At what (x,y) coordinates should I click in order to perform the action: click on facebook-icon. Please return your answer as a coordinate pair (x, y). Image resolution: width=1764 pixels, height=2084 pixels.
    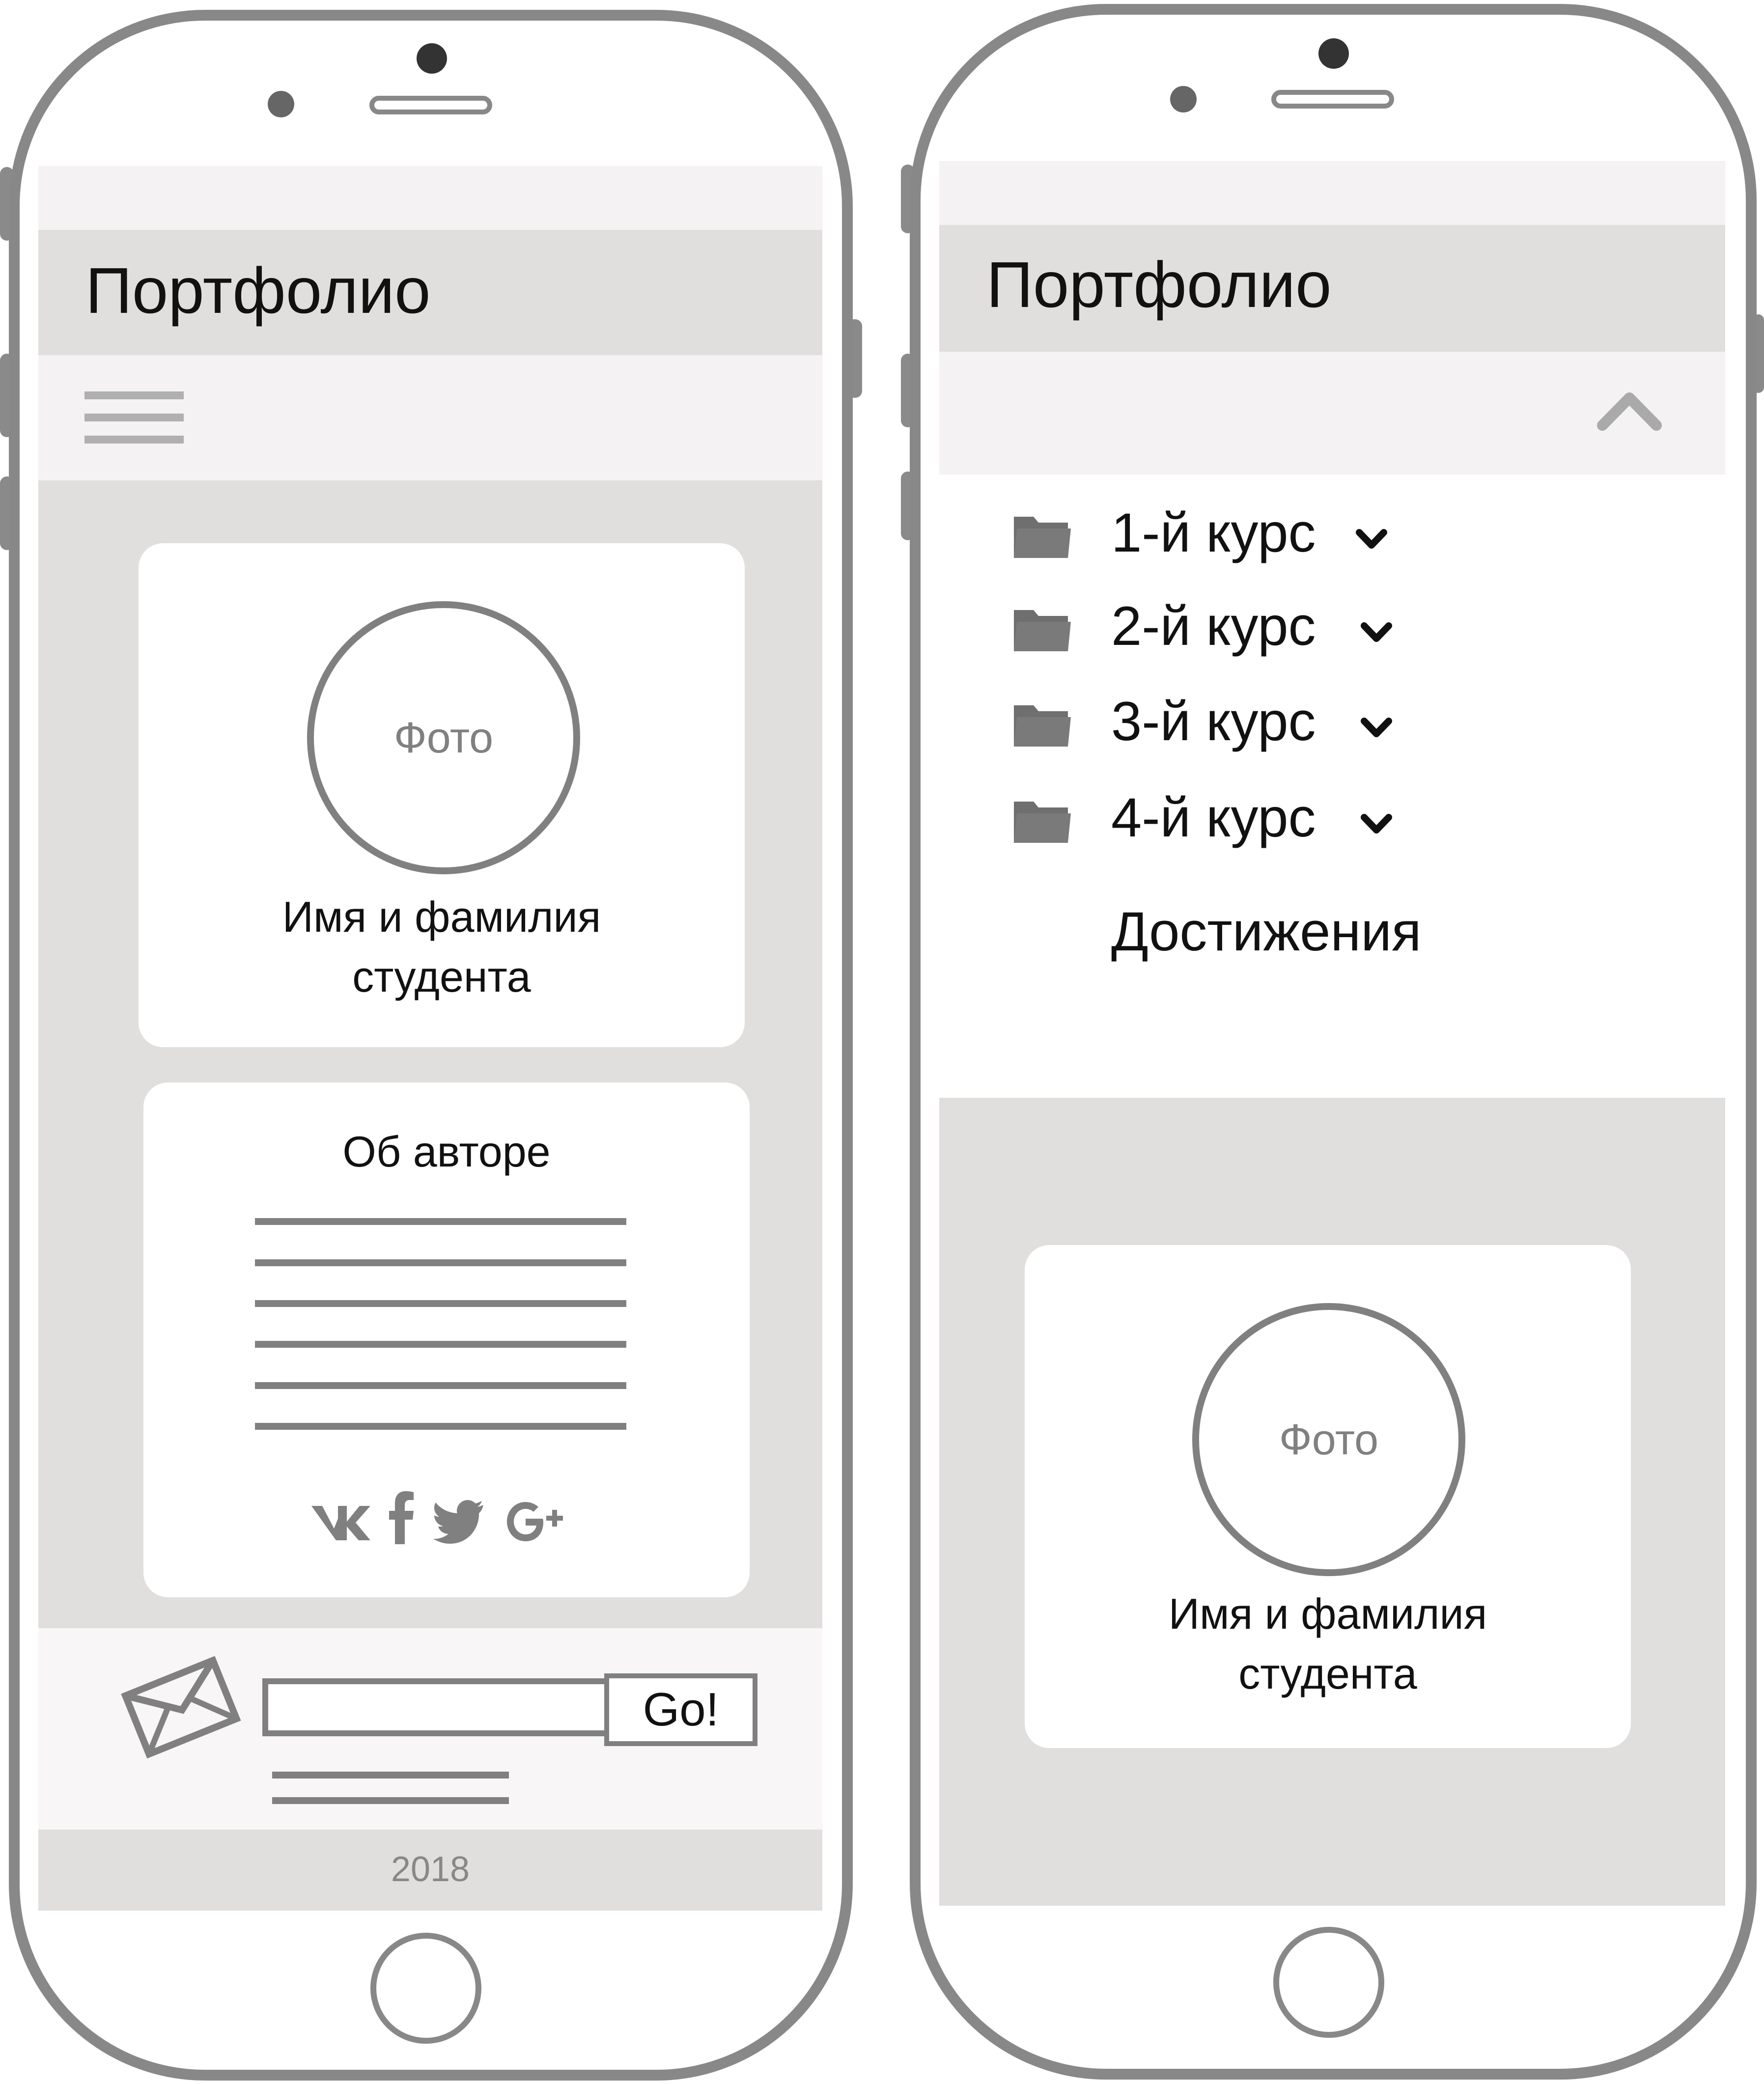
    Looking at the image, I should click on (401, 1518).